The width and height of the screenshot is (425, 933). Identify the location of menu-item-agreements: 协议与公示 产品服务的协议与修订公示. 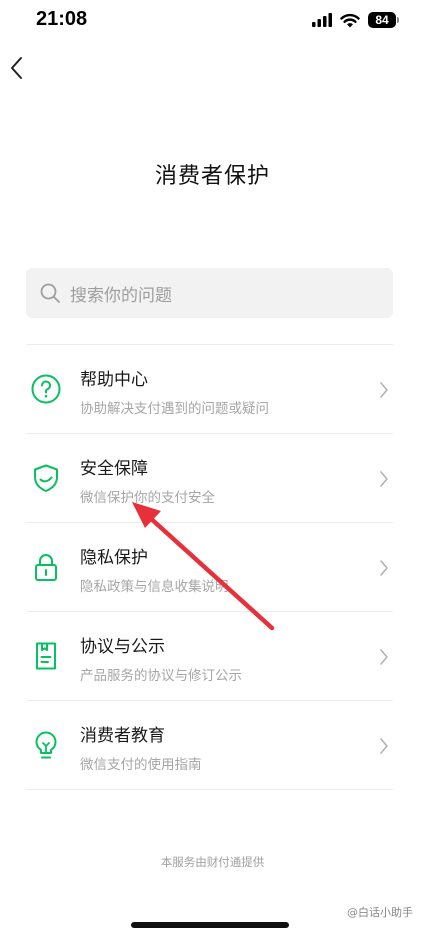
(209, 656).